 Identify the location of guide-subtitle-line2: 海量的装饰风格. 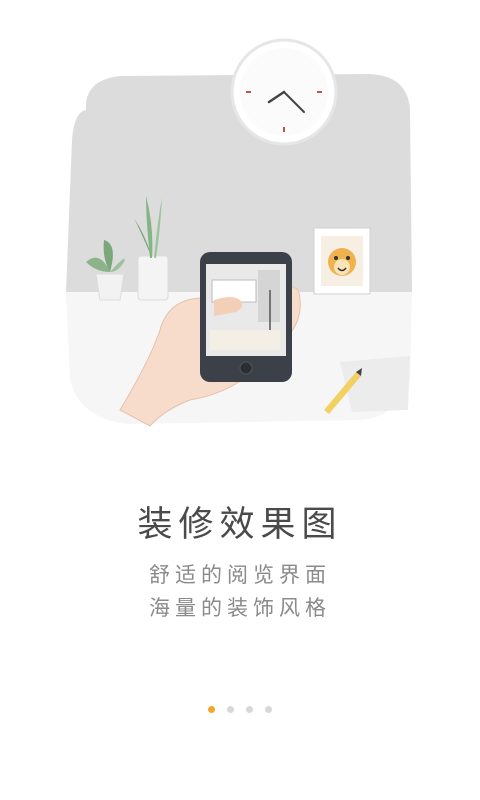
(240, 608).